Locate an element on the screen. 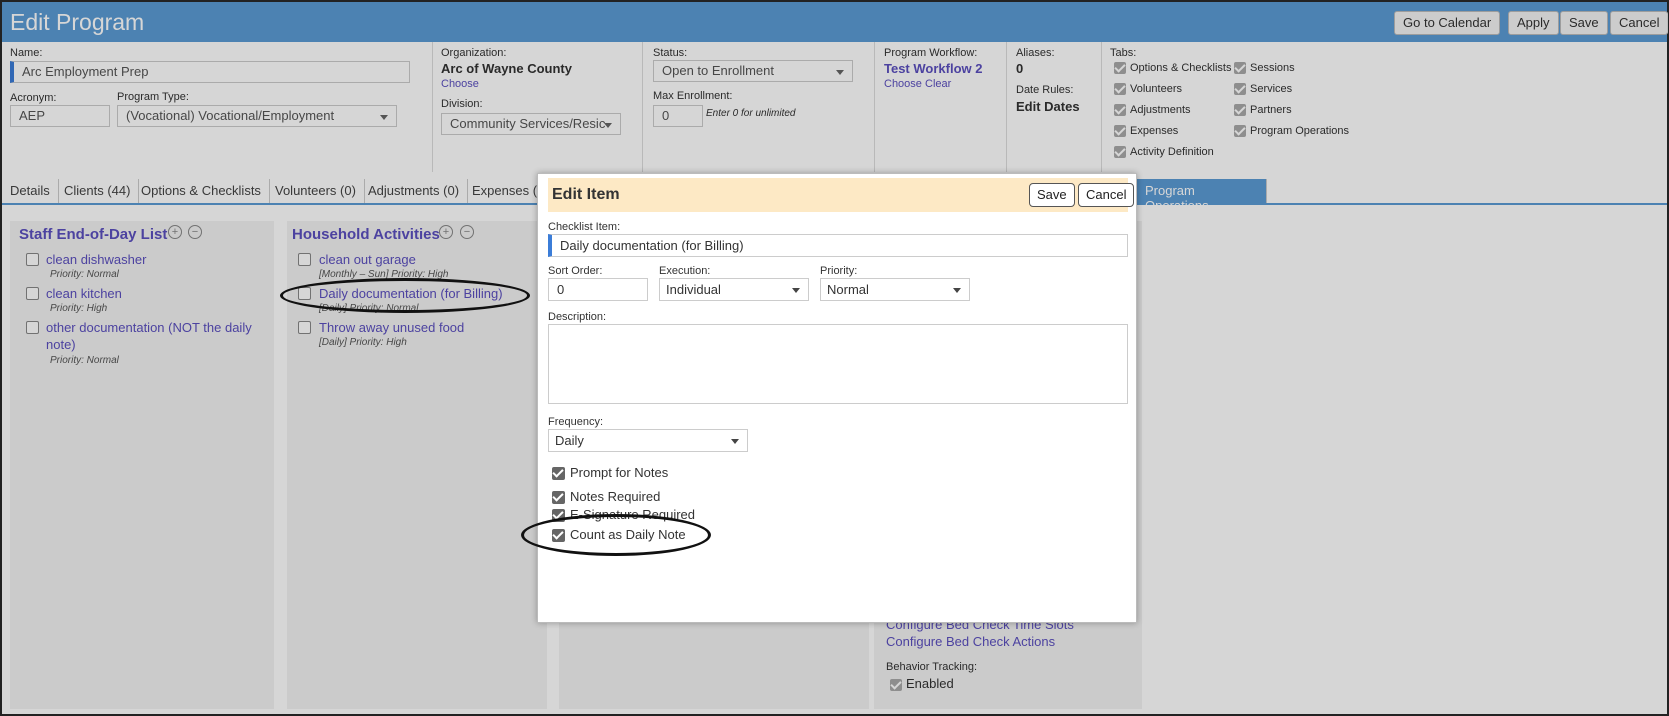 This screenshot has height=716, width=1669. sort-order-field: 0 is located at coordinates (598, 289).